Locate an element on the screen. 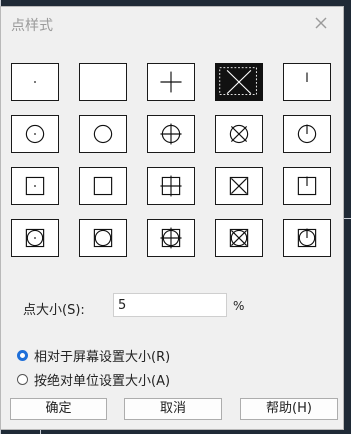 The image size is (351, 434). point-size-input is located at coordinates (170, 305).